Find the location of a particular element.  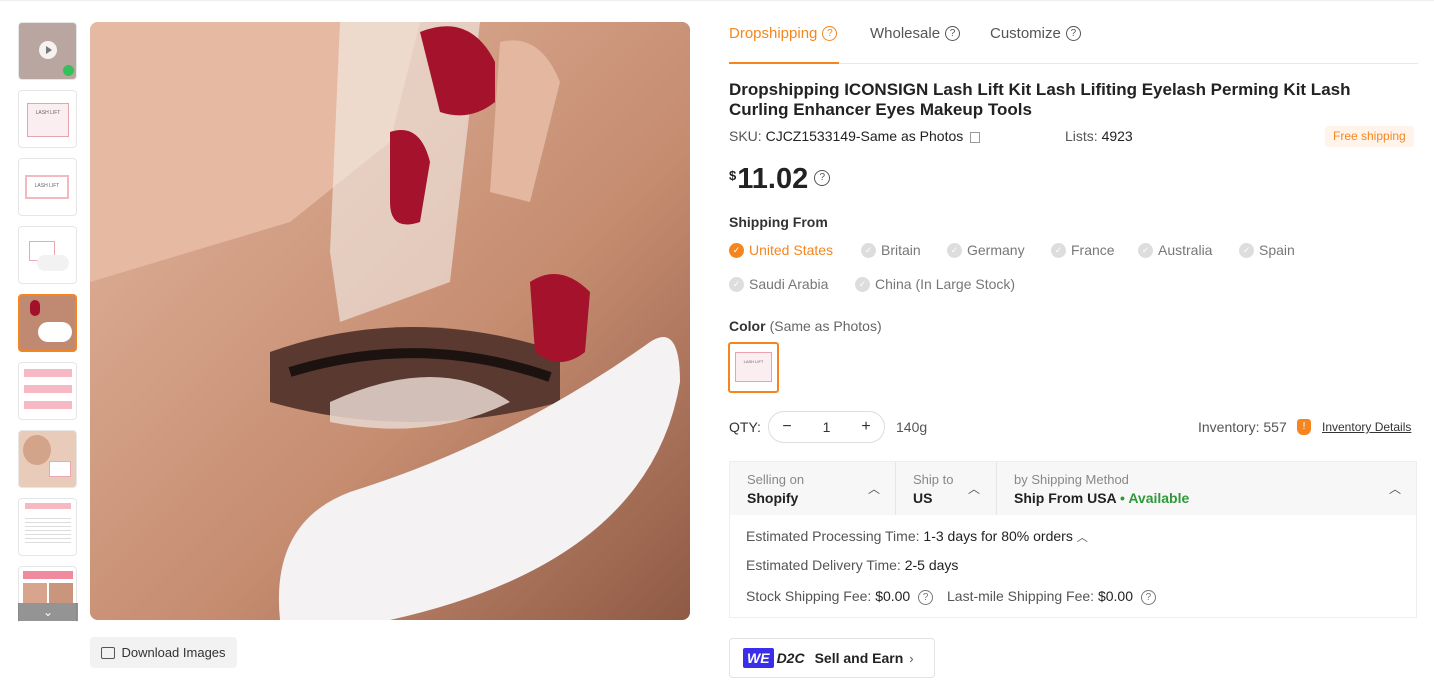

last-mile-shipping-fee: Last-mile Shipping Fee: $0.00 ? is located at coordinates (1051, 597).